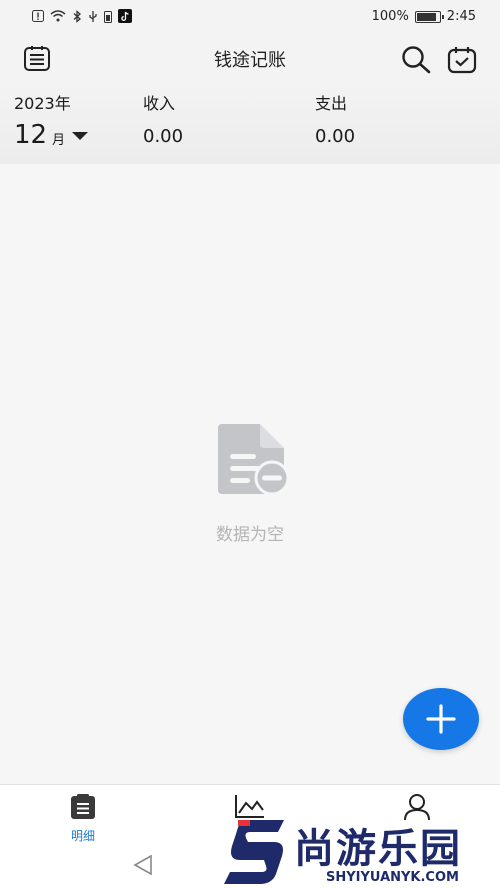 The width and height of the screenshot is (500, 888). I want to click on watermark-text: 尚游乐园, so click(378, 849).